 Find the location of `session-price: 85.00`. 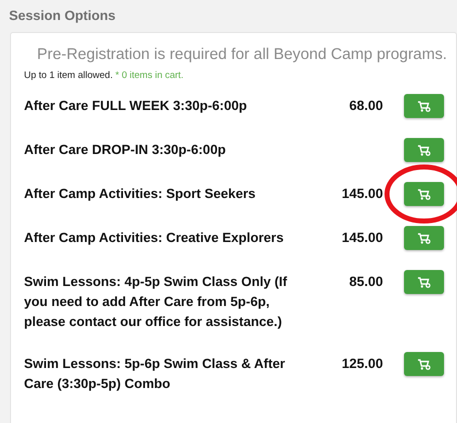

session-price: 85.00 is located at coordinates (365, 282).